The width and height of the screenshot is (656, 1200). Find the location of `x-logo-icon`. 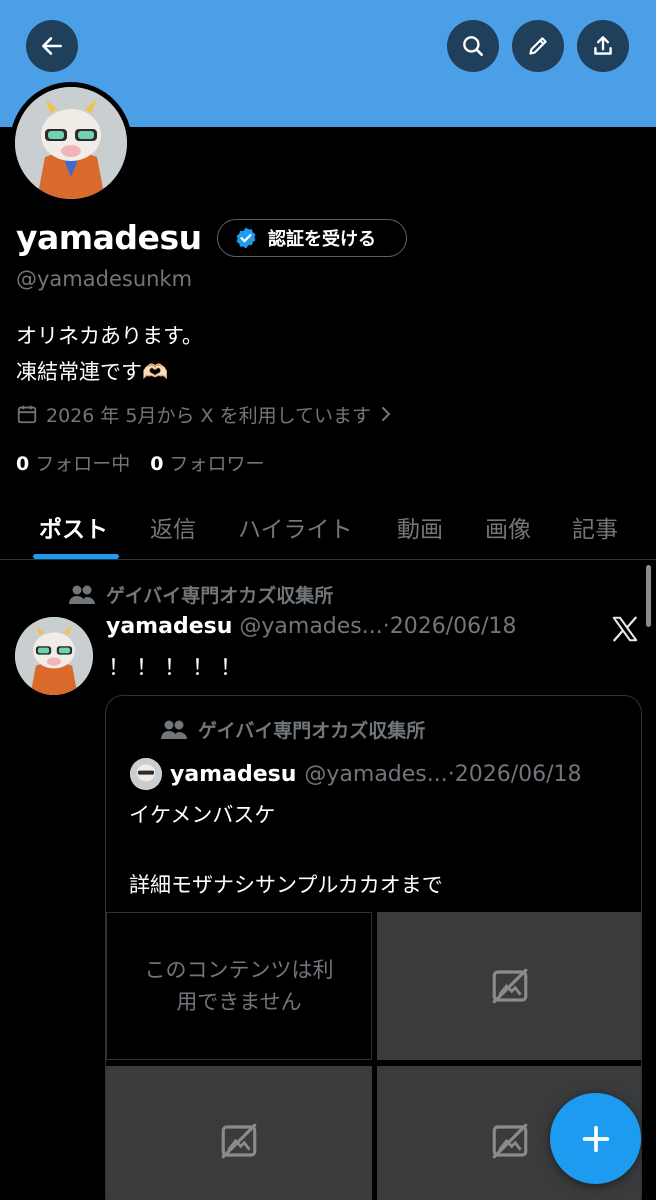

x-logo-icon is located at coordinates (625, 629).